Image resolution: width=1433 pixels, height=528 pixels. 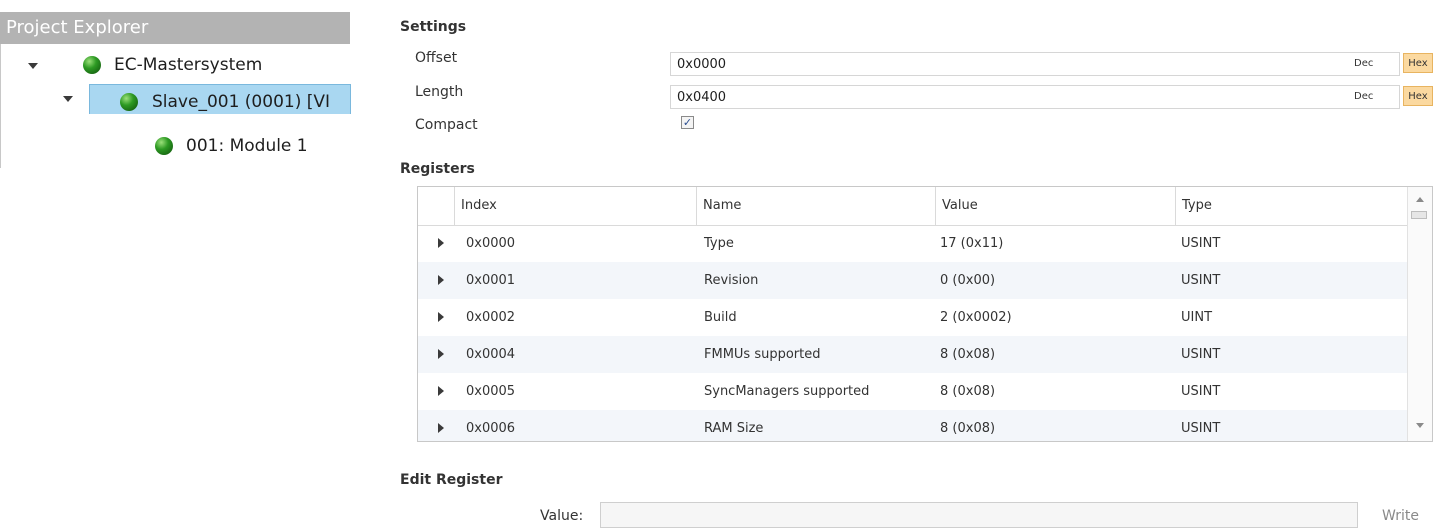 What do you see at coordinates (1419, 314) in the screenshot?
I see `grid-scrollbar` at bounding box center [1419, 314].